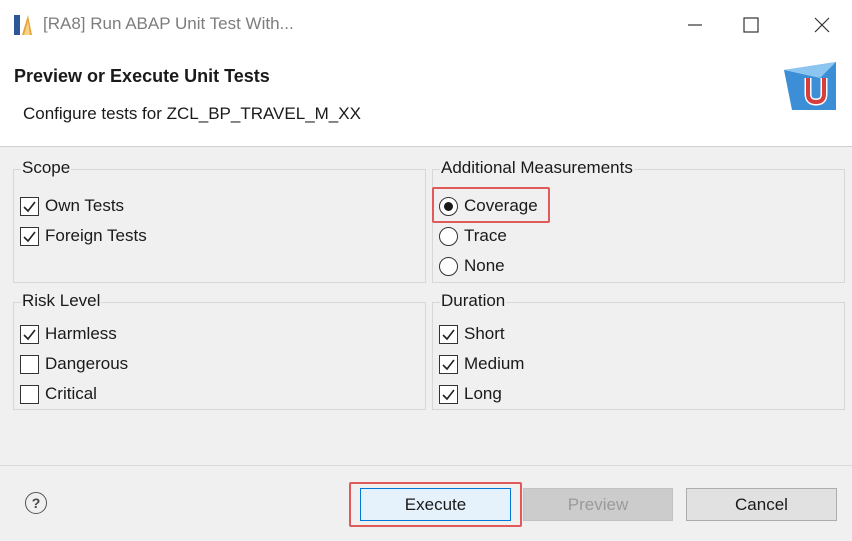 Image resolution: width=852 pixels, height=541 pixels. I want to click on minimize-icon, so click(695, 25).